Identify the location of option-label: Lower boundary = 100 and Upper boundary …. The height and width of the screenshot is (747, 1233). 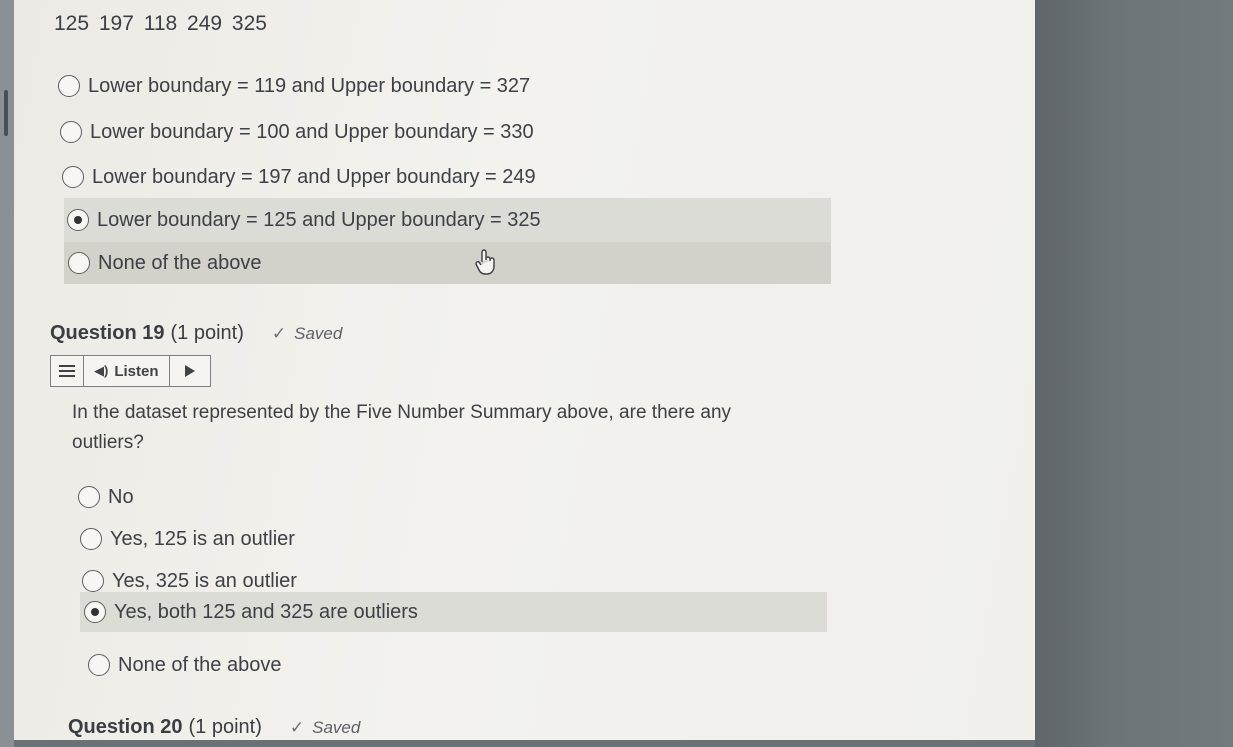
(312, 131).